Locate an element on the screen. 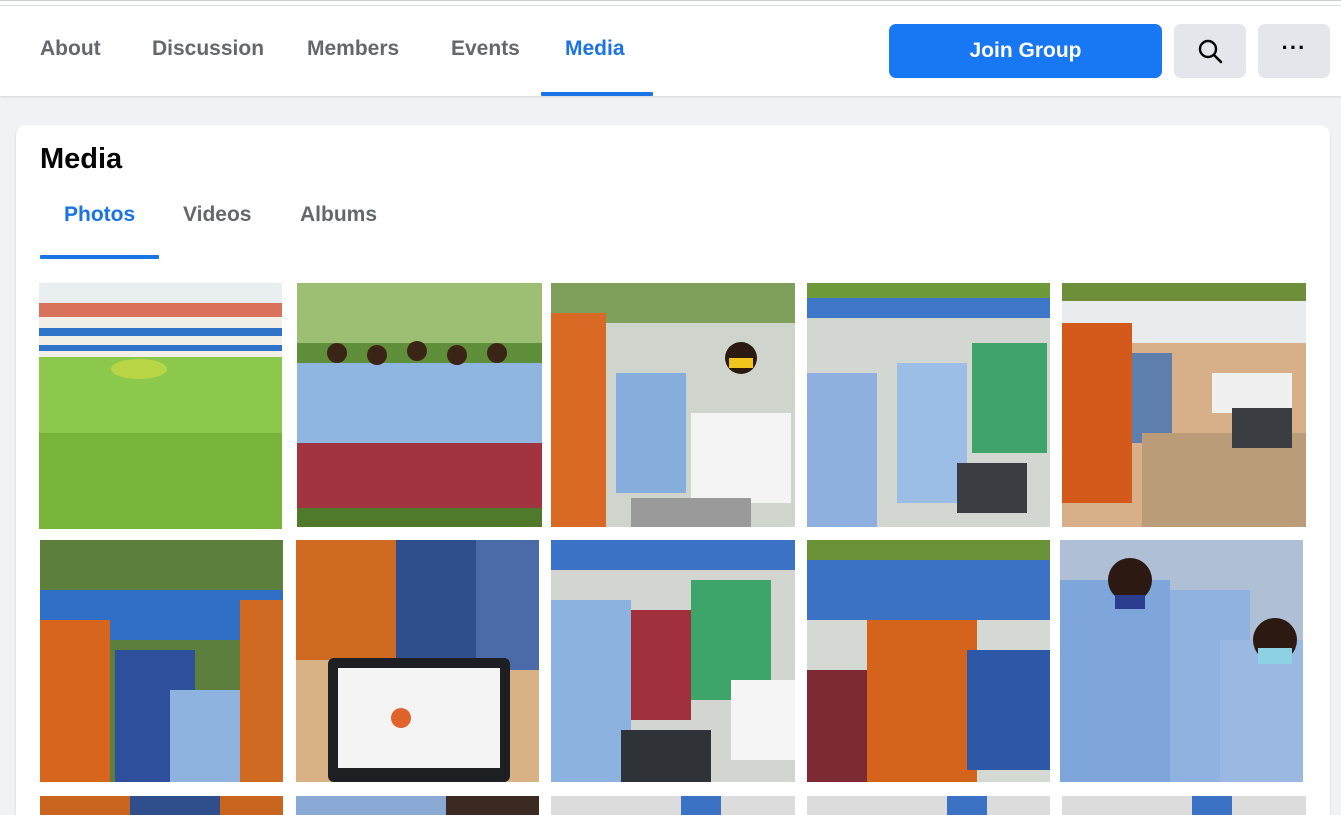 Image resolution: width=1341 pixels, height=815 pixels. photo-laptop-session is located at coordinates (928, 405).